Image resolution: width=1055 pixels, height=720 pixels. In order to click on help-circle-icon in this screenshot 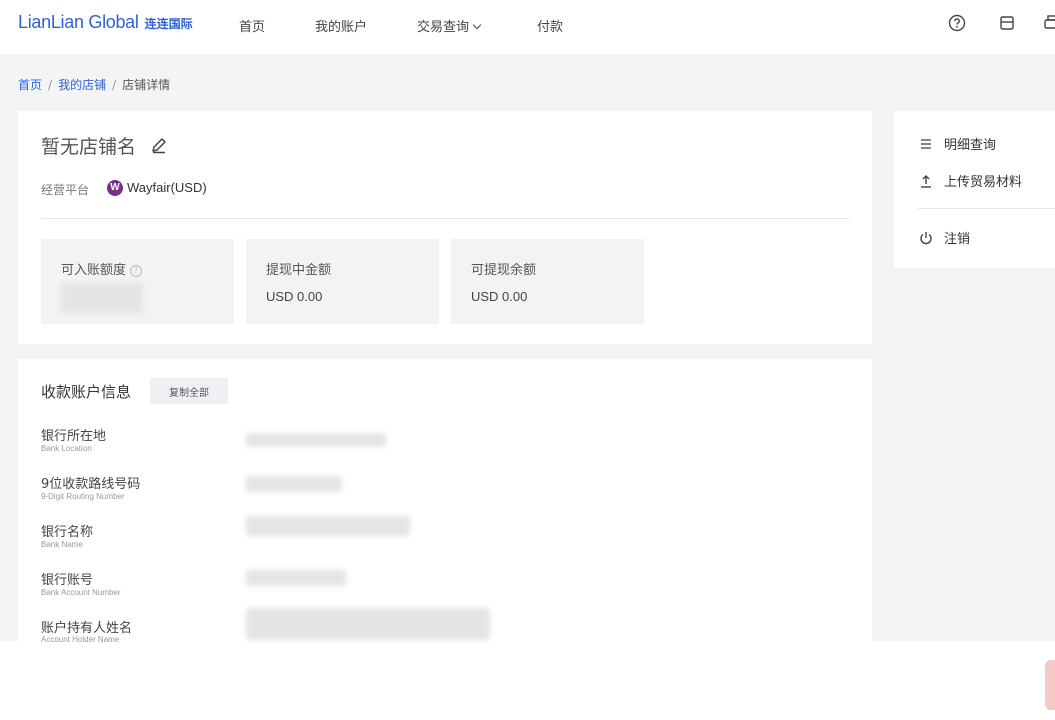, I will do `click(957, 23)`.